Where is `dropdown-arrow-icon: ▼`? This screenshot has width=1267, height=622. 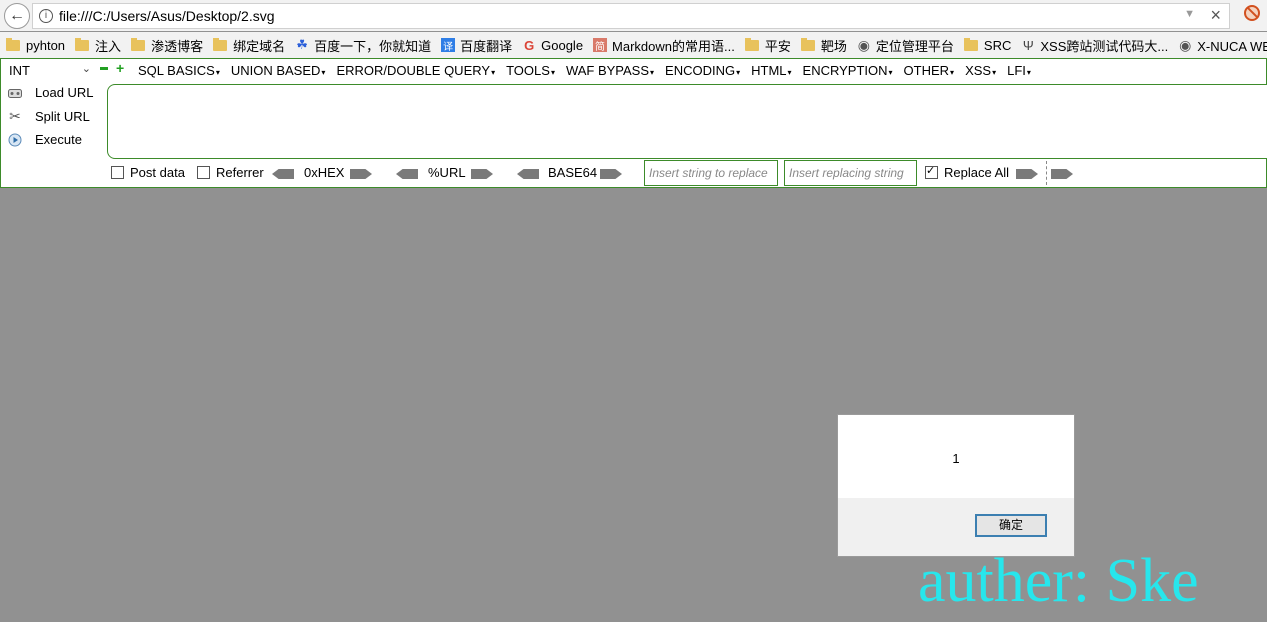 dropdown-arrow-icon: ▼ is located at coordinates (1189, 14).